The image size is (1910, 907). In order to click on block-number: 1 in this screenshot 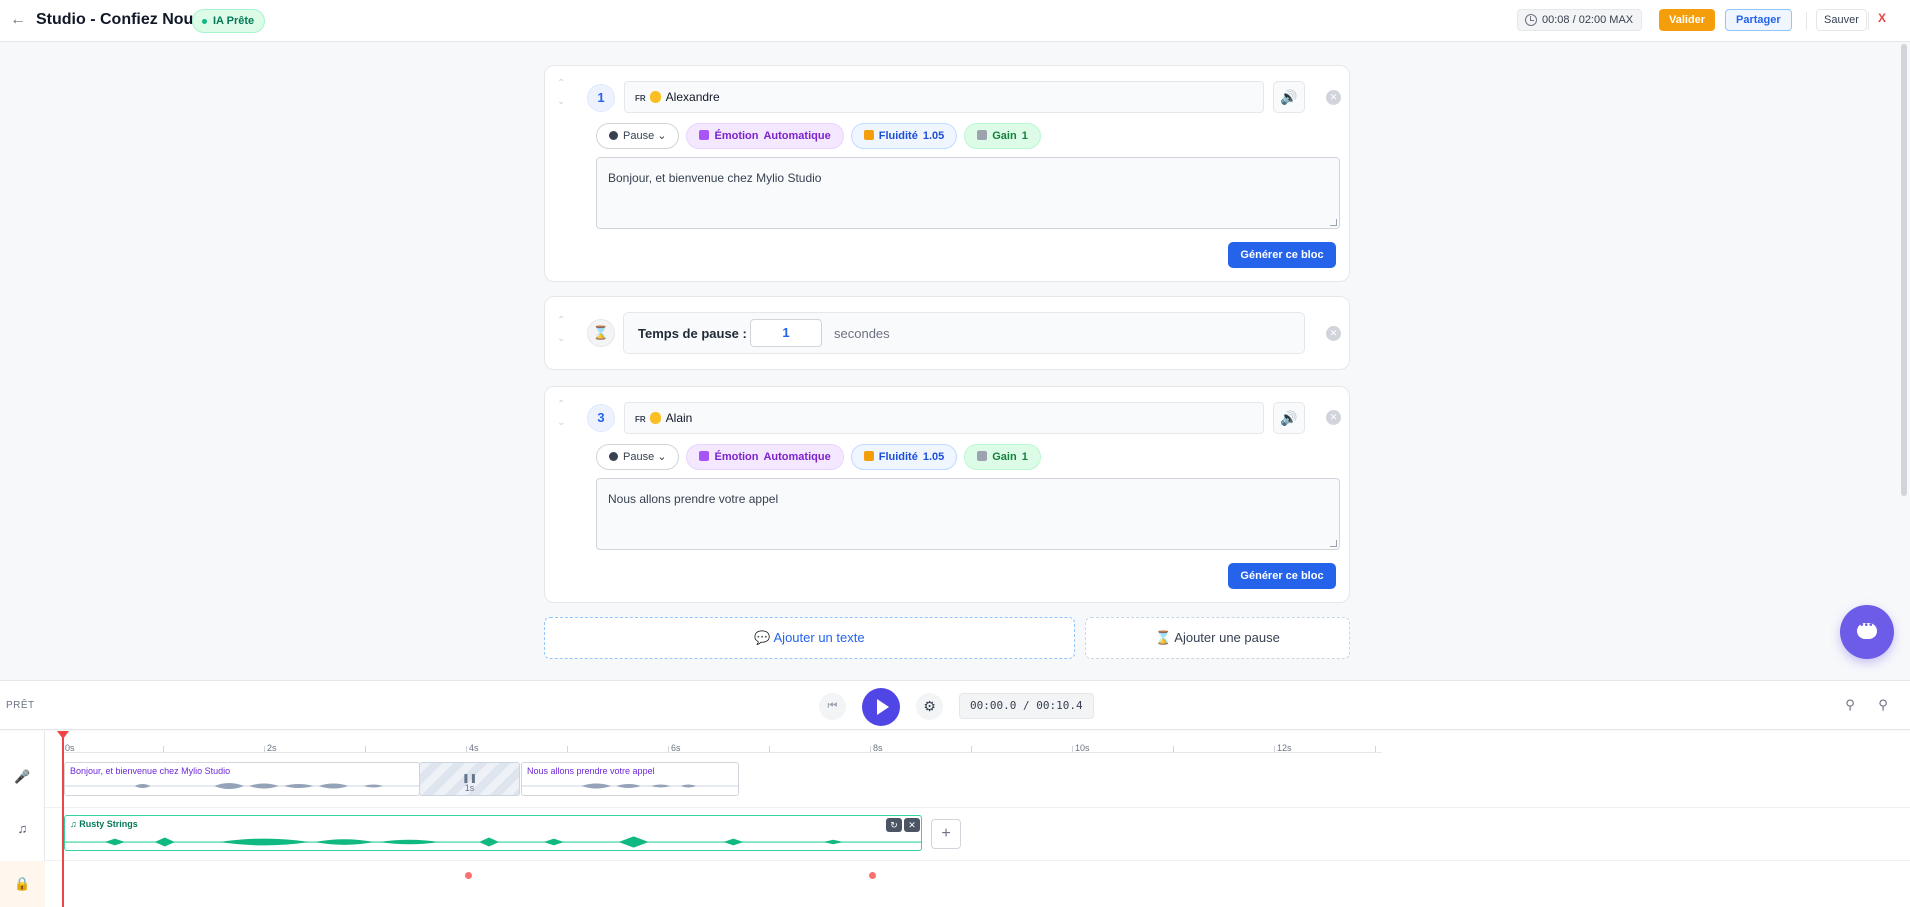, I will do `click(601, 98)`.